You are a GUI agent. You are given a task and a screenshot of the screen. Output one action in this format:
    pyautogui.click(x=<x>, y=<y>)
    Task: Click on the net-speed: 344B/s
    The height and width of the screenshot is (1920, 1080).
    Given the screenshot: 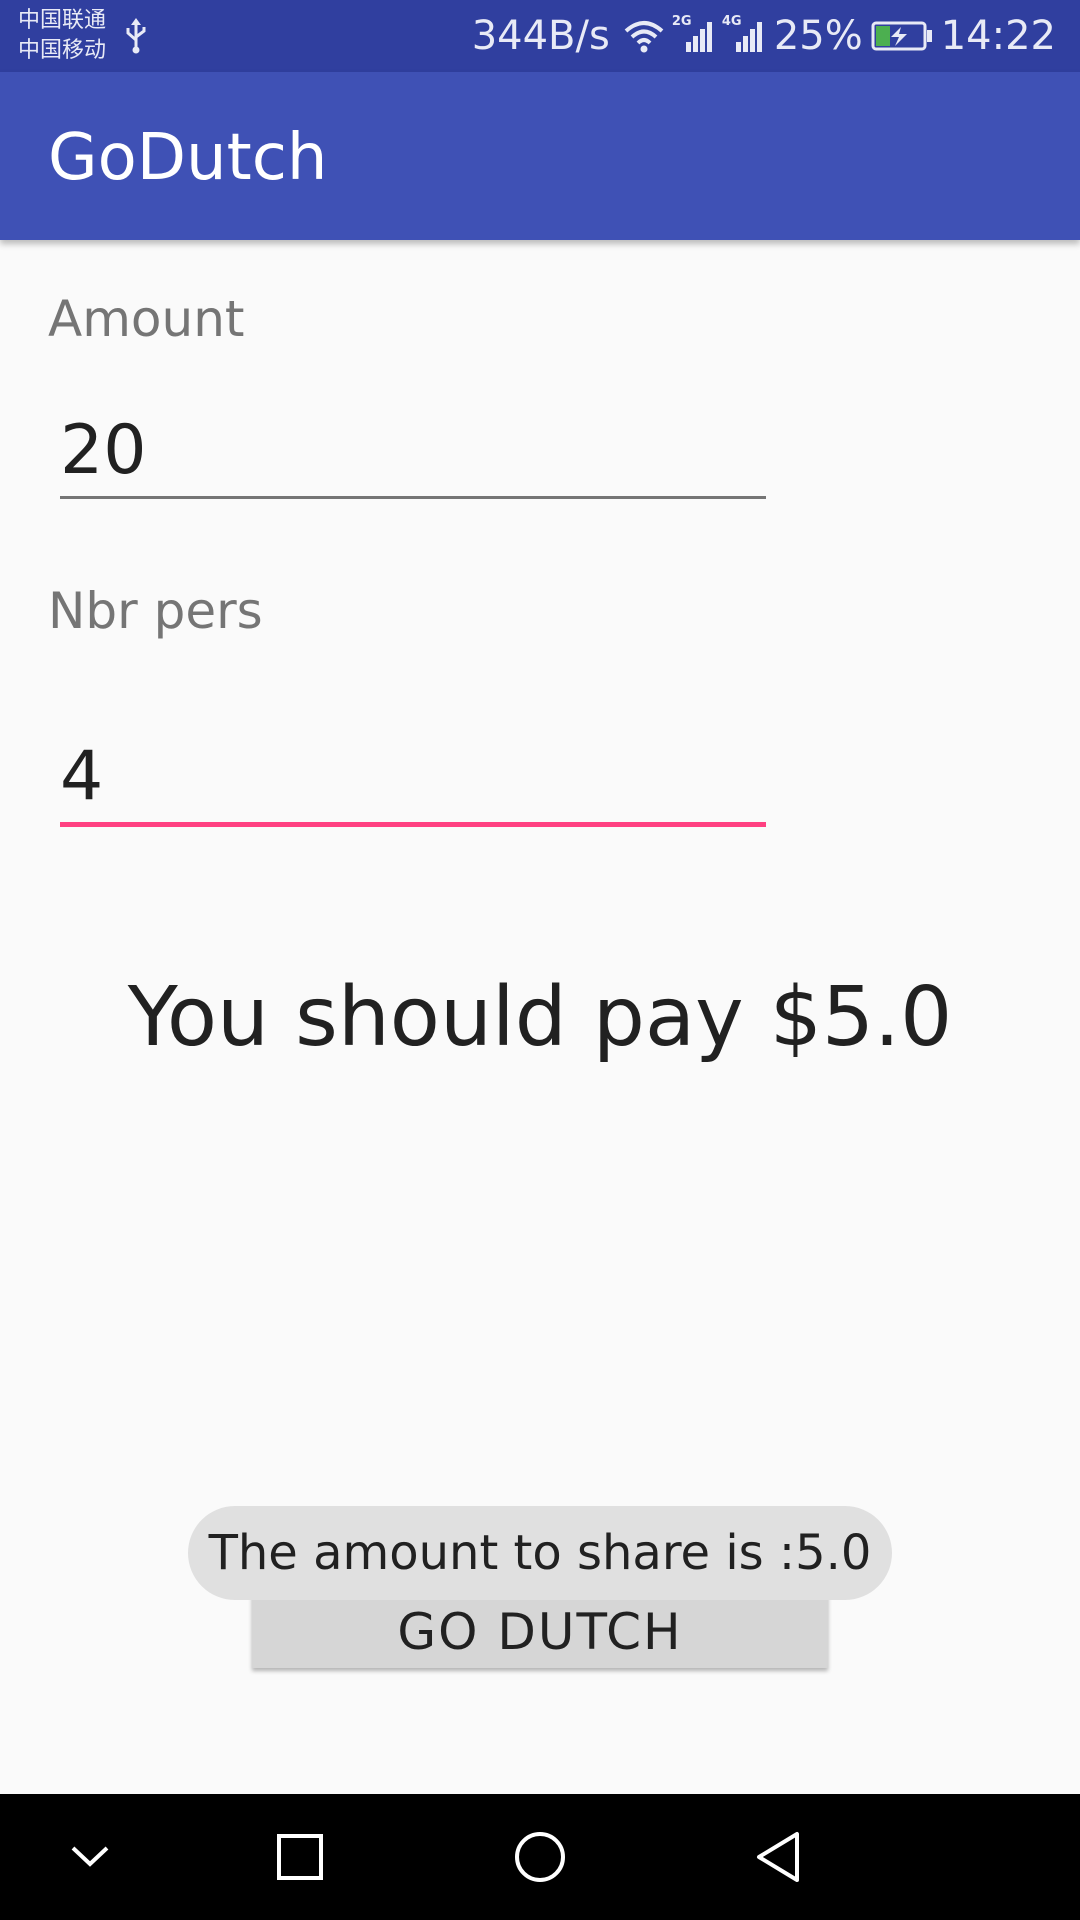 What is the action you would take?
    pyautogui.click(x=540, y=36)
    